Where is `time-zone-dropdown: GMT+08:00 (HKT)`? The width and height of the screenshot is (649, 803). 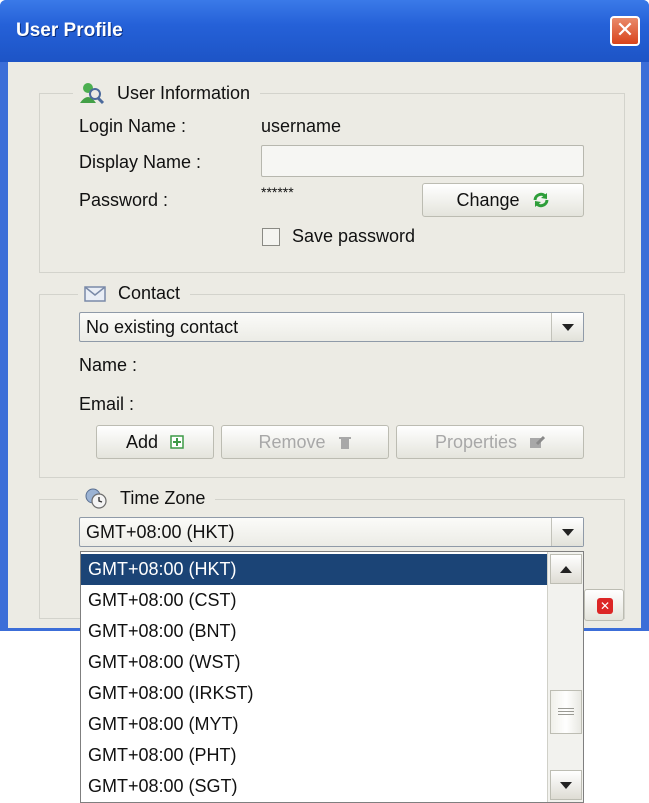 time-zone-dropdown: GMT+08:00 (HKT) is located at coordinates (331, 532).